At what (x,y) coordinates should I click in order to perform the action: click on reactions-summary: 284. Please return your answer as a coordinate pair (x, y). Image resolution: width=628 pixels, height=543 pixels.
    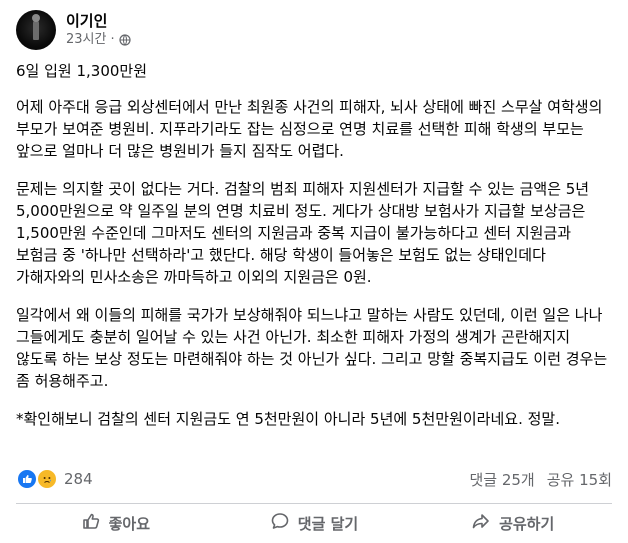
    Looking at the image, I should click on (54, 479).